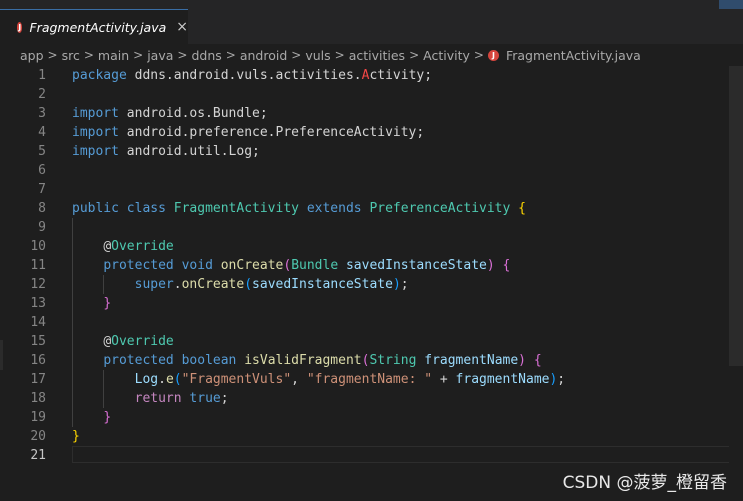 The image size is (743, 501). I want to click on breadcrumb-file-label: FragmentActivity.java, so click(573, 55).